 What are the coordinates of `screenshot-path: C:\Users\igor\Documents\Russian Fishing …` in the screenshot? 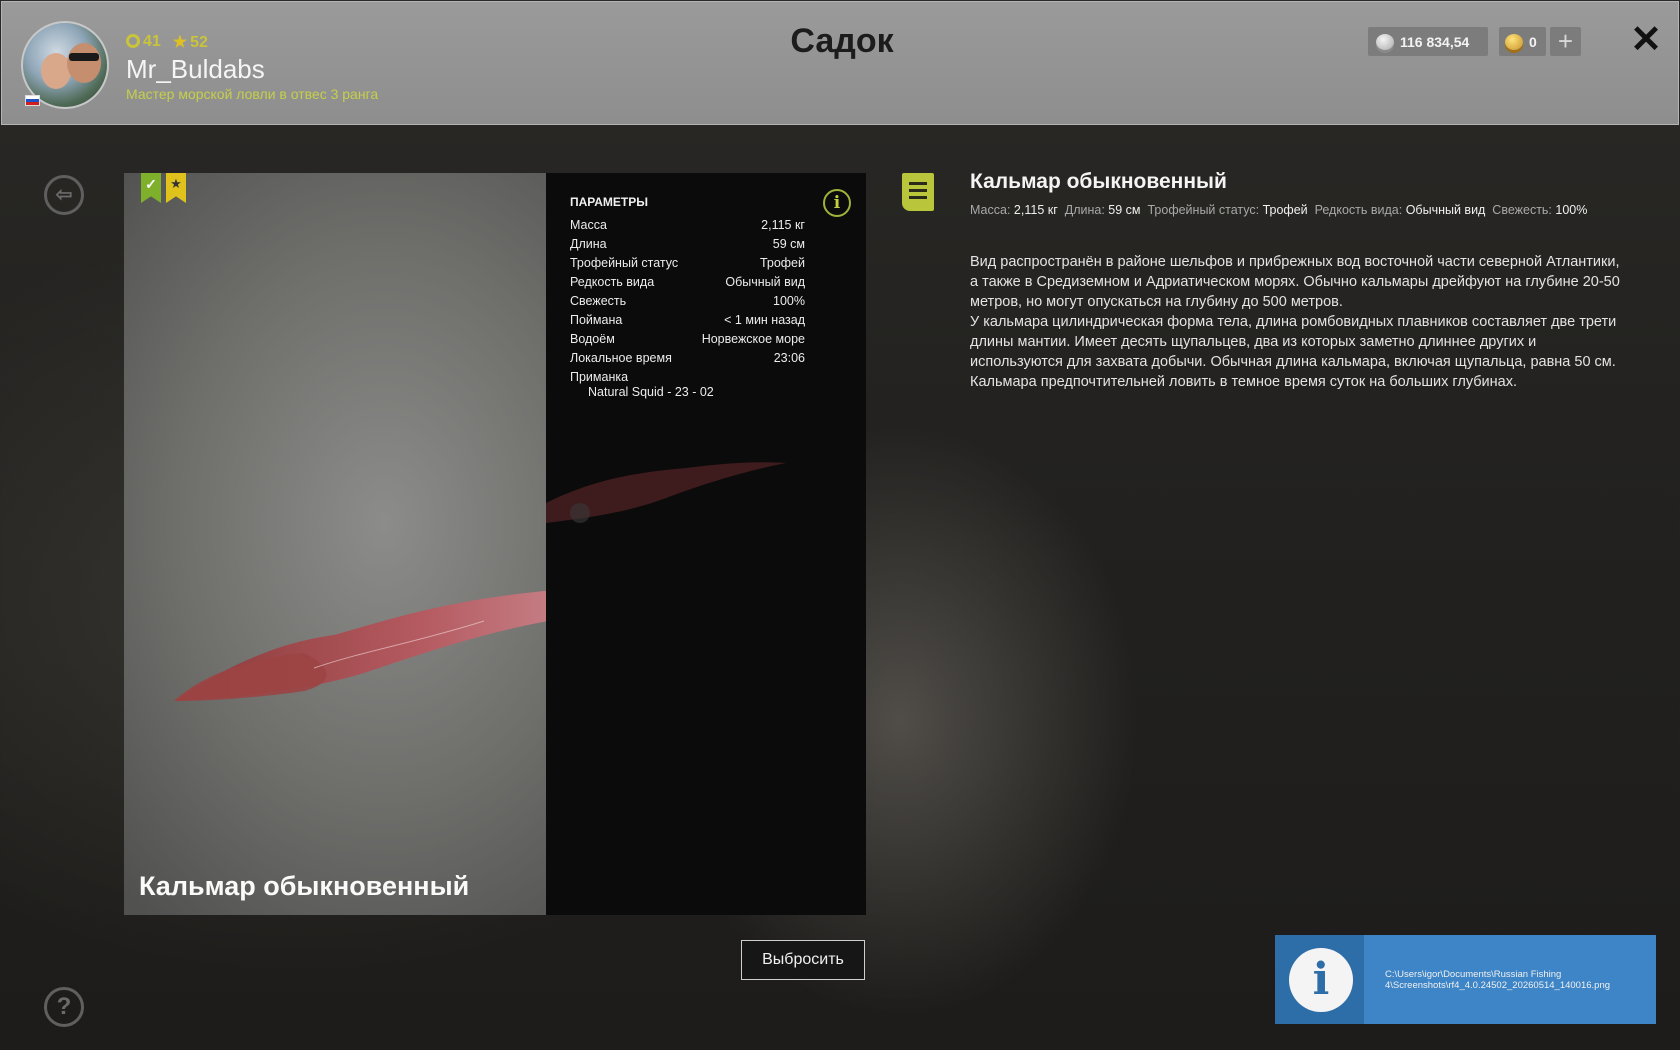 It's located at (1498, 980).